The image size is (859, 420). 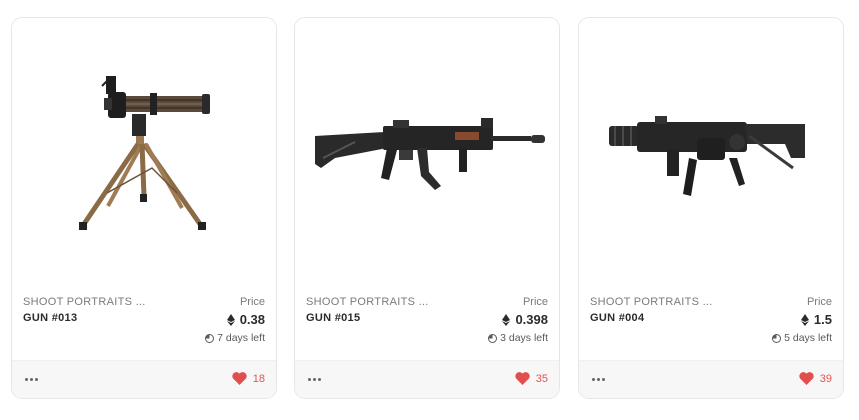 I want to click on like-button: 39, so click(x=815, y=378).